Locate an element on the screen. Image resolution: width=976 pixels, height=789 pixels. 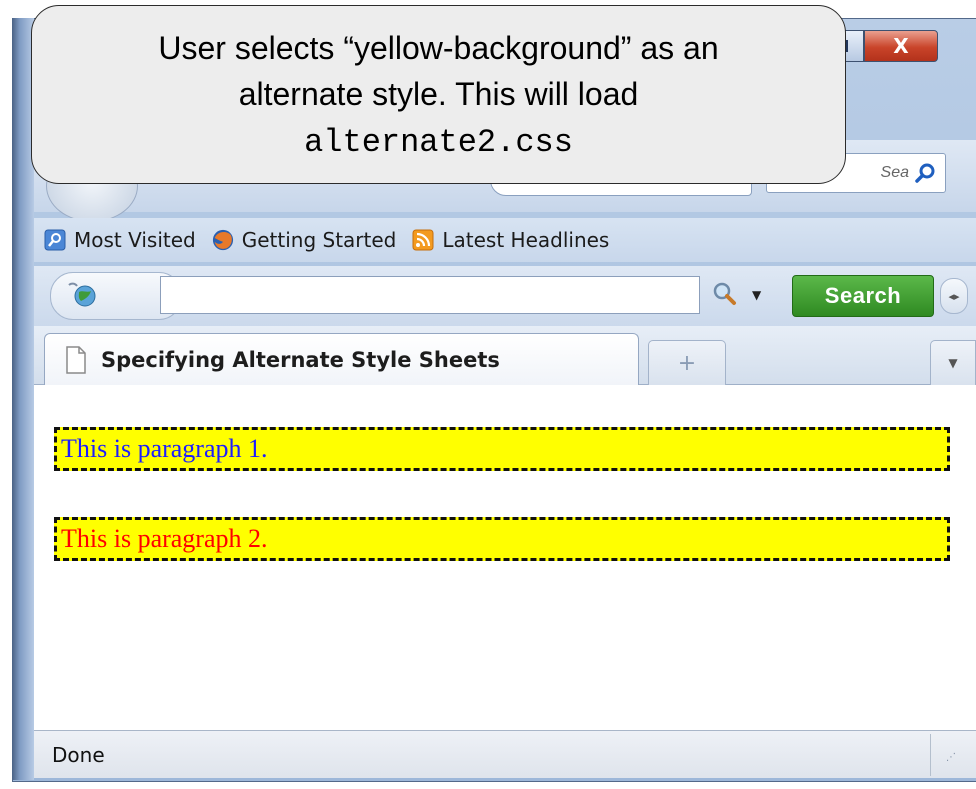
callout-filename: alternate2.css is located at coordinates (438, 142).